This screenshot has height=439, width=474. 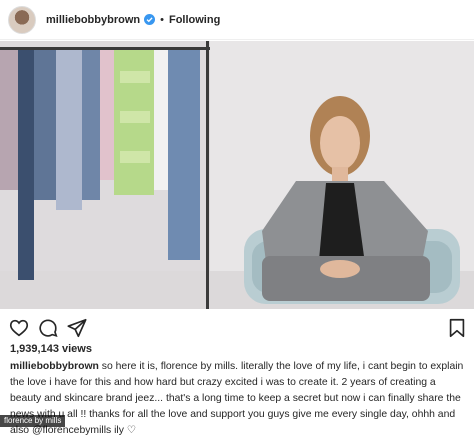 What do you see at coordinates (77, 328) in the screenshot?
I see `share-icon` at bounding box center [77, 328].